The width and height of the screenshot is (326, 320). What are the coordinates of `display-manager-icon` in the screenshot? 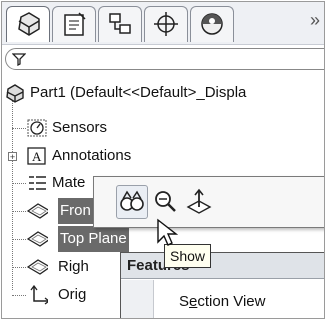 It's located at (212, 24).